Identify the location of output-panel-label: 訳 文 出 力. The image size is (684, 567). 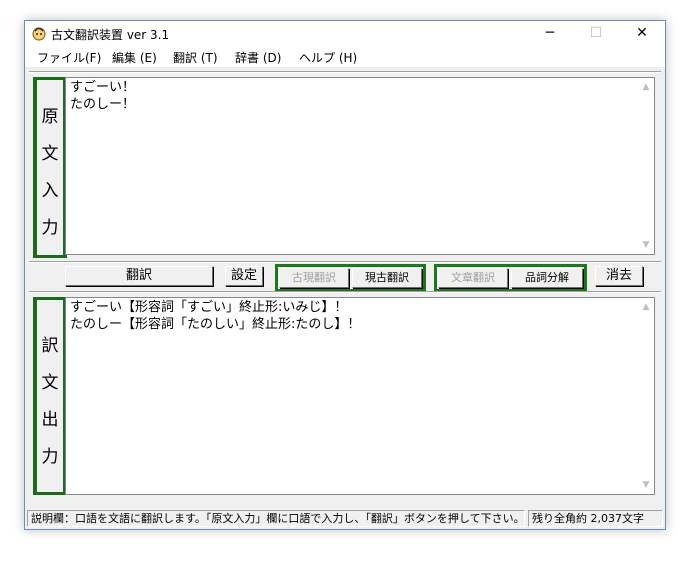
(50, 396).